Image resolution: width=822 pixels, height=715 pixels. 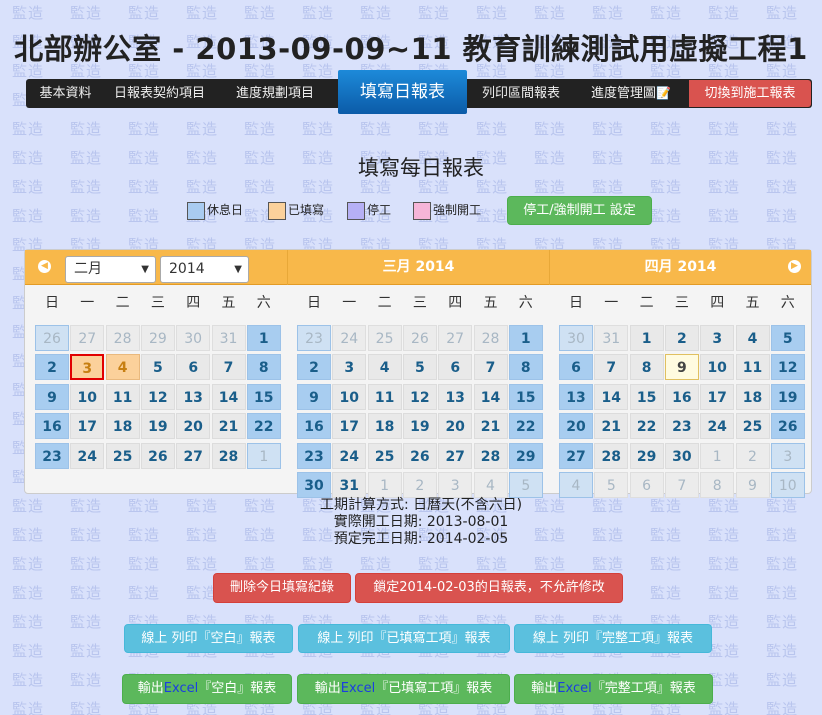 I want to click on year-select: 2014 ▼, so click(x=204, y=269).